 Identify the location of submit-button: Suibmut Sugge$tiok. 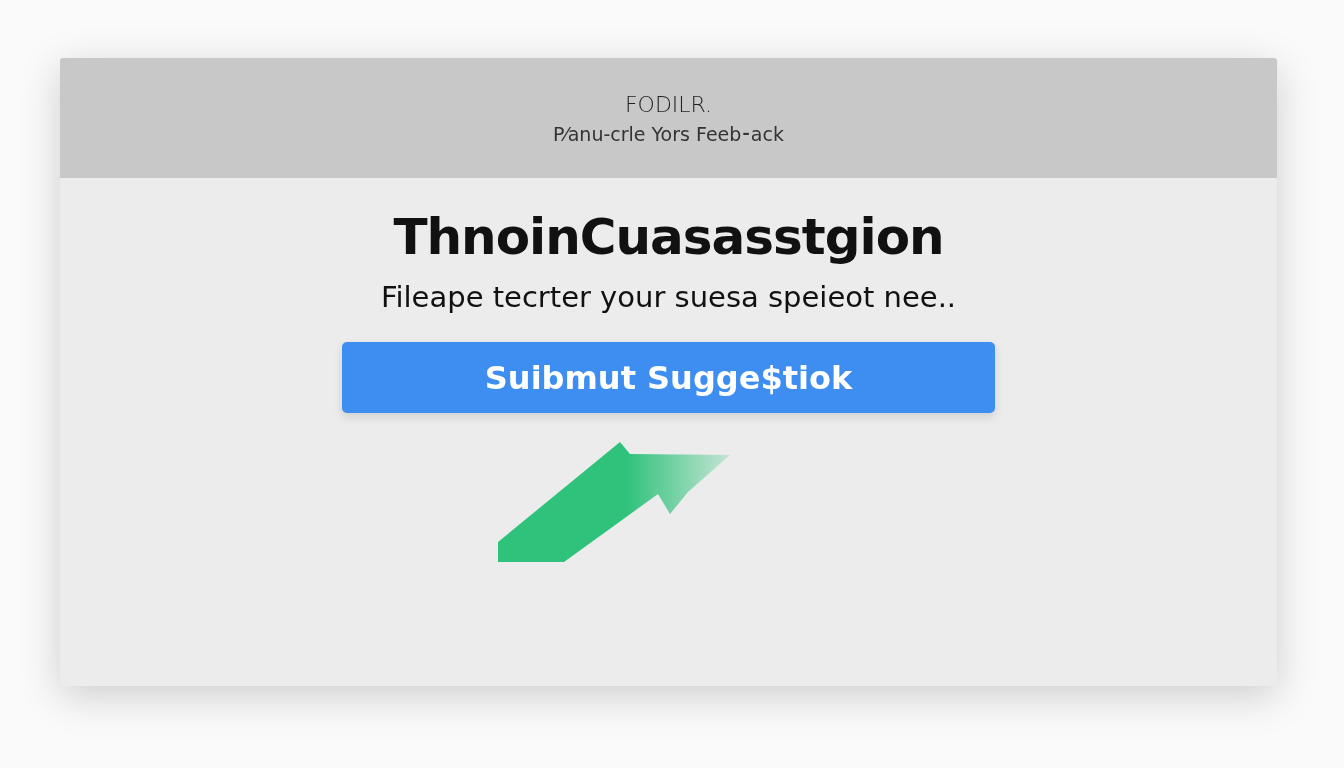
(668, 377).